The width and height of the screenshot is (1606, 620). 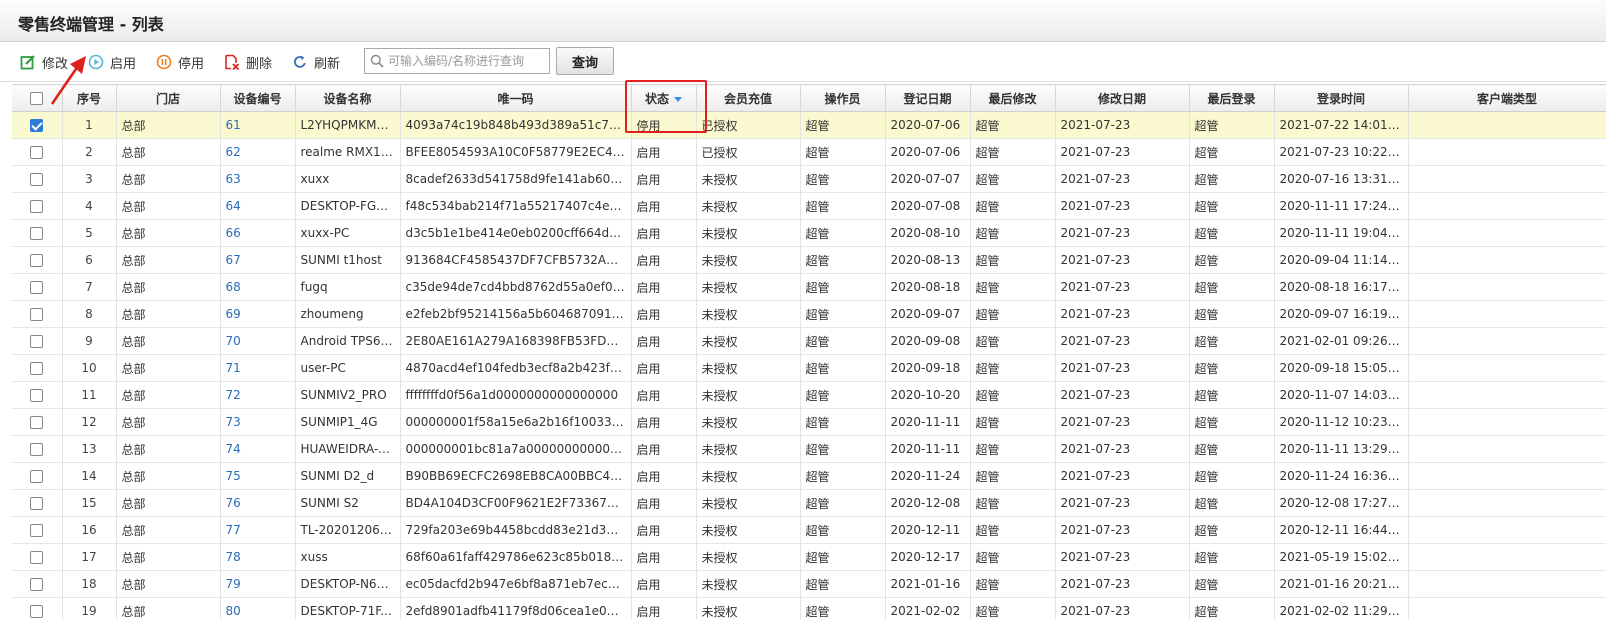 I want to click on table-cell: 76, so click(x=258, y=503).